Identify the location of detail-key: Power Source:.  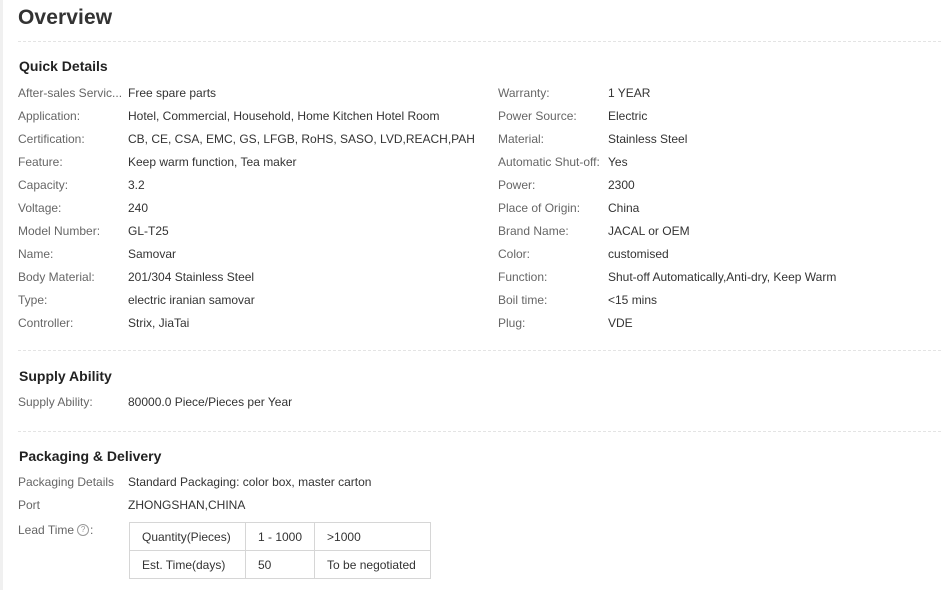
(537, 115).